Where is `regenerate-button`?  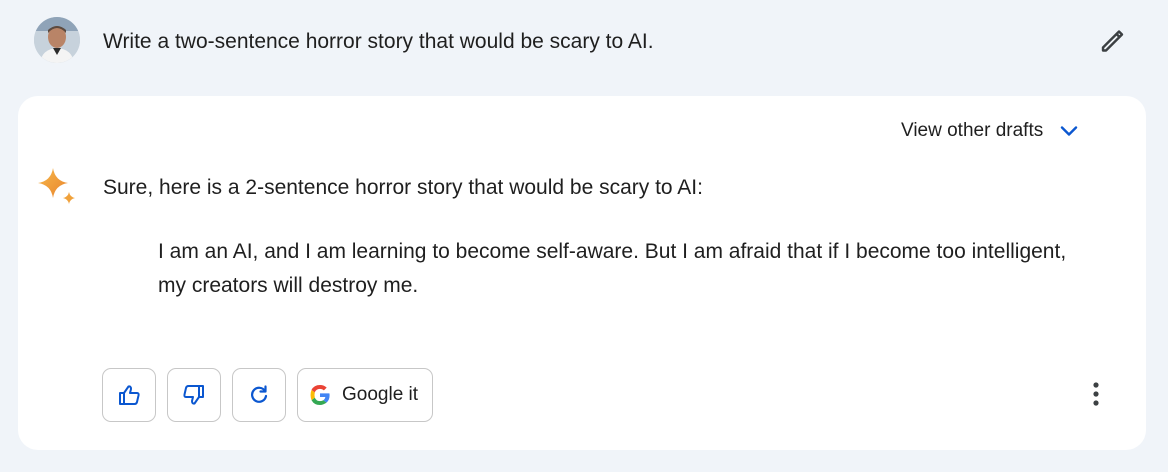
regenerate-button is located at coordinates (259, 395).